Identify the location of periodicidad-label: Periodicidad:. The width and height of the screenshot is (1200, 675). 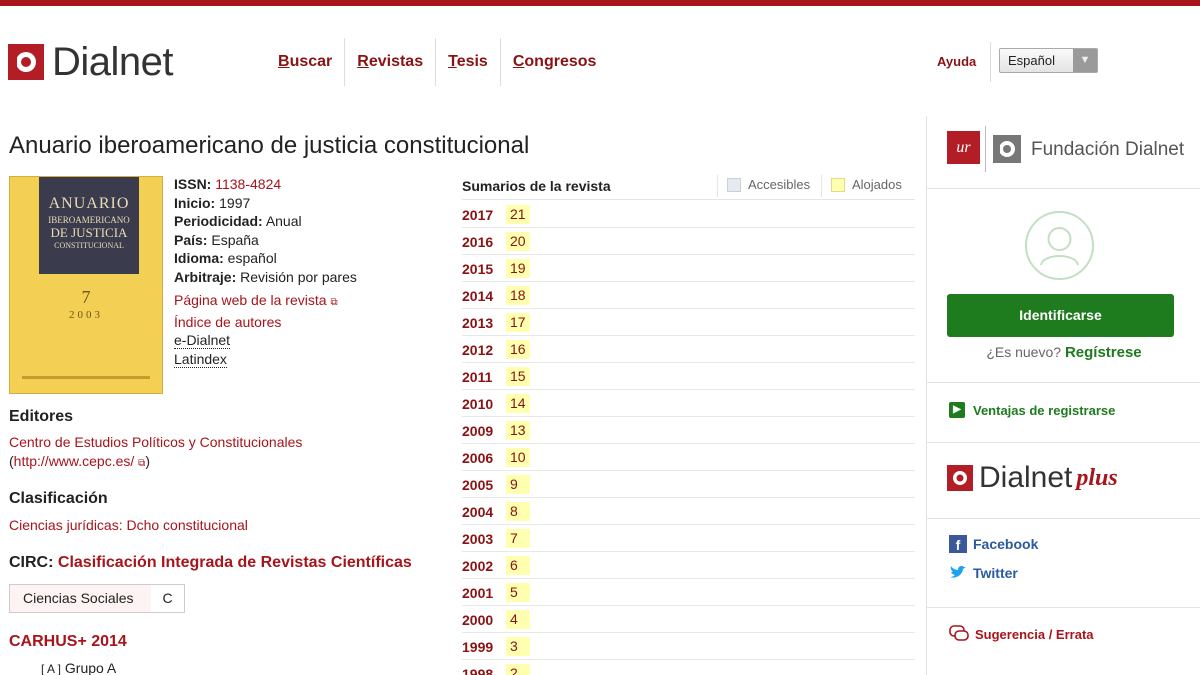
(218, 221).